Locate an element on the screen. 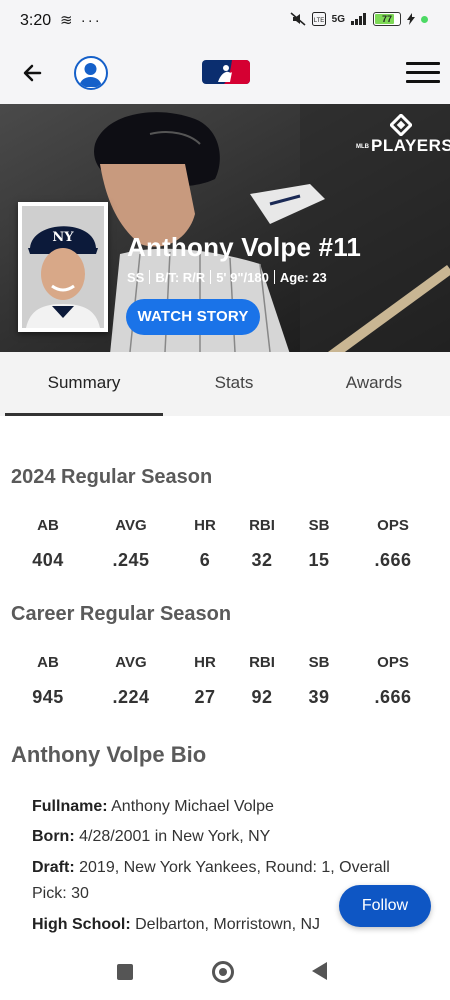  tab-awards: Awards is located at coordinates (372, 384).